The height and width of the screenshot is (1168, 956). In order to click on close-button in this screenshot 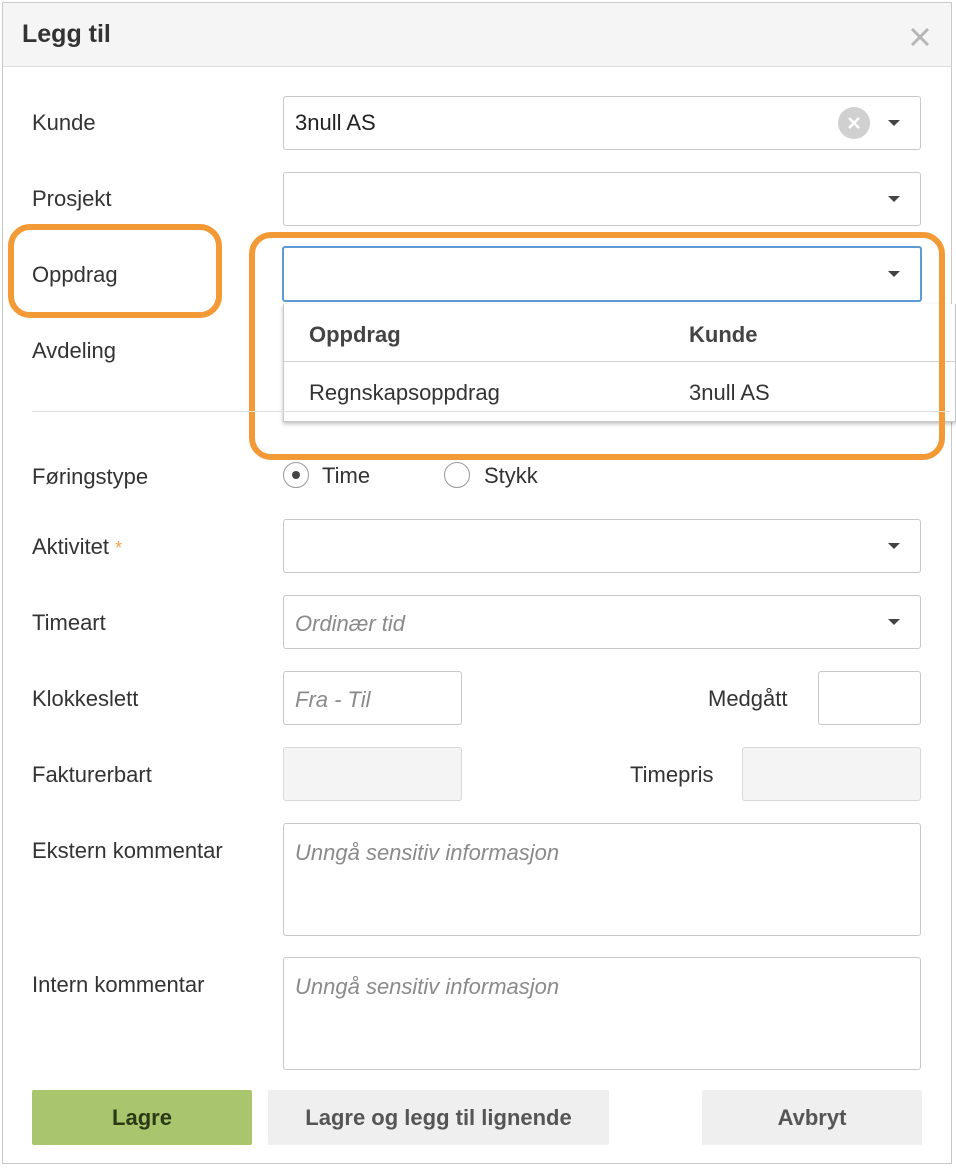, I will do `click(920, 37)`.